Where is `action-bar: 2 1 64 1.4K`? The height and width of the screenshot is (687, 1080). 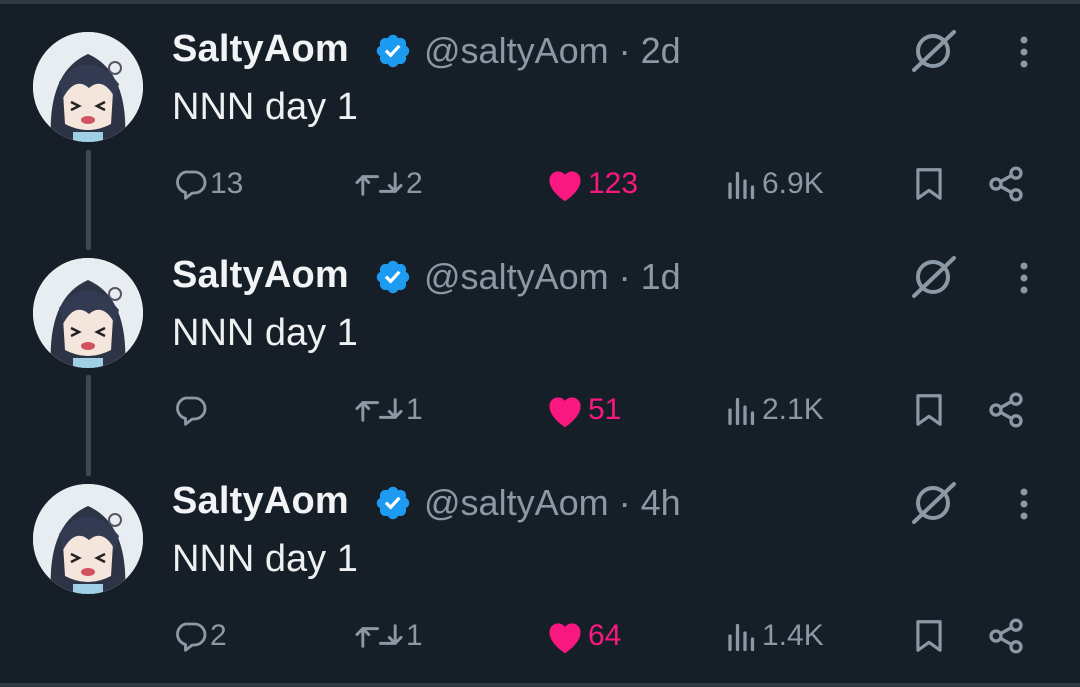
action-bar: 2 1 64 1.4K is located at coordinates (540, 637).